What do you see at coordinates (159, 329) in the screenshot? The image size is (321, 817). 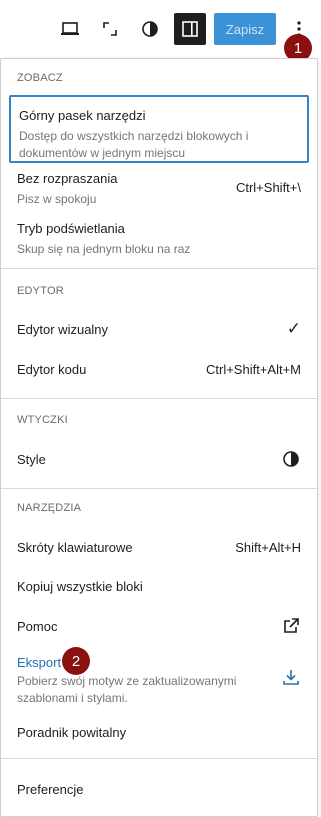 I see `menu-item-visual-editor: Edytor wizualny ✓` at bounding box center [159, 329].